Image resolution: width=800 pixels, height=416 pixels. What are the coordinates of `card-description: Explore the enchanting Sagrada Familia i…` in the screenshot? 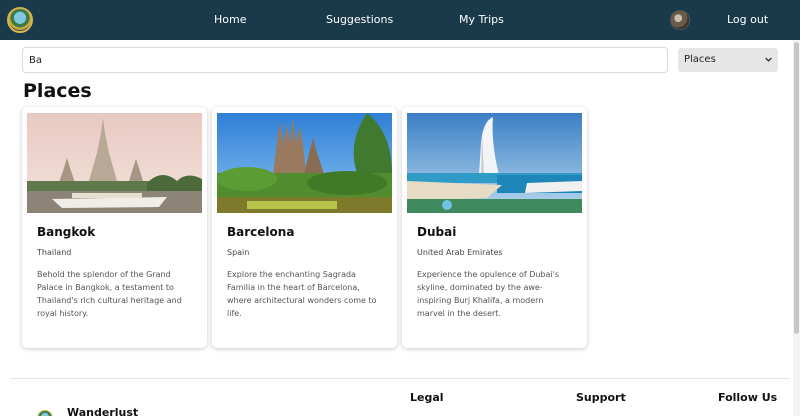 It's located at (302, 294).